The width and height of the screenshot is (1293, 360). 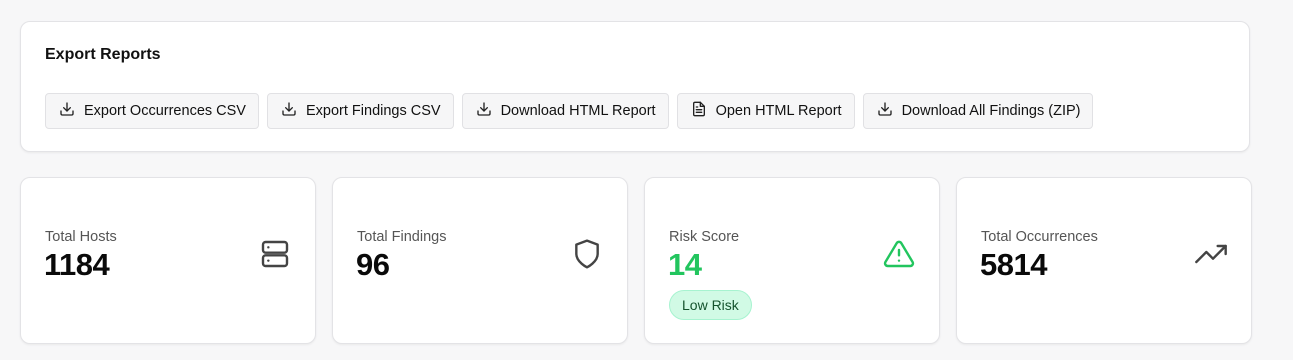 I want to click on export-occurrences-csv-button: Export Occurrences CSV, so click(x=152, y=111).